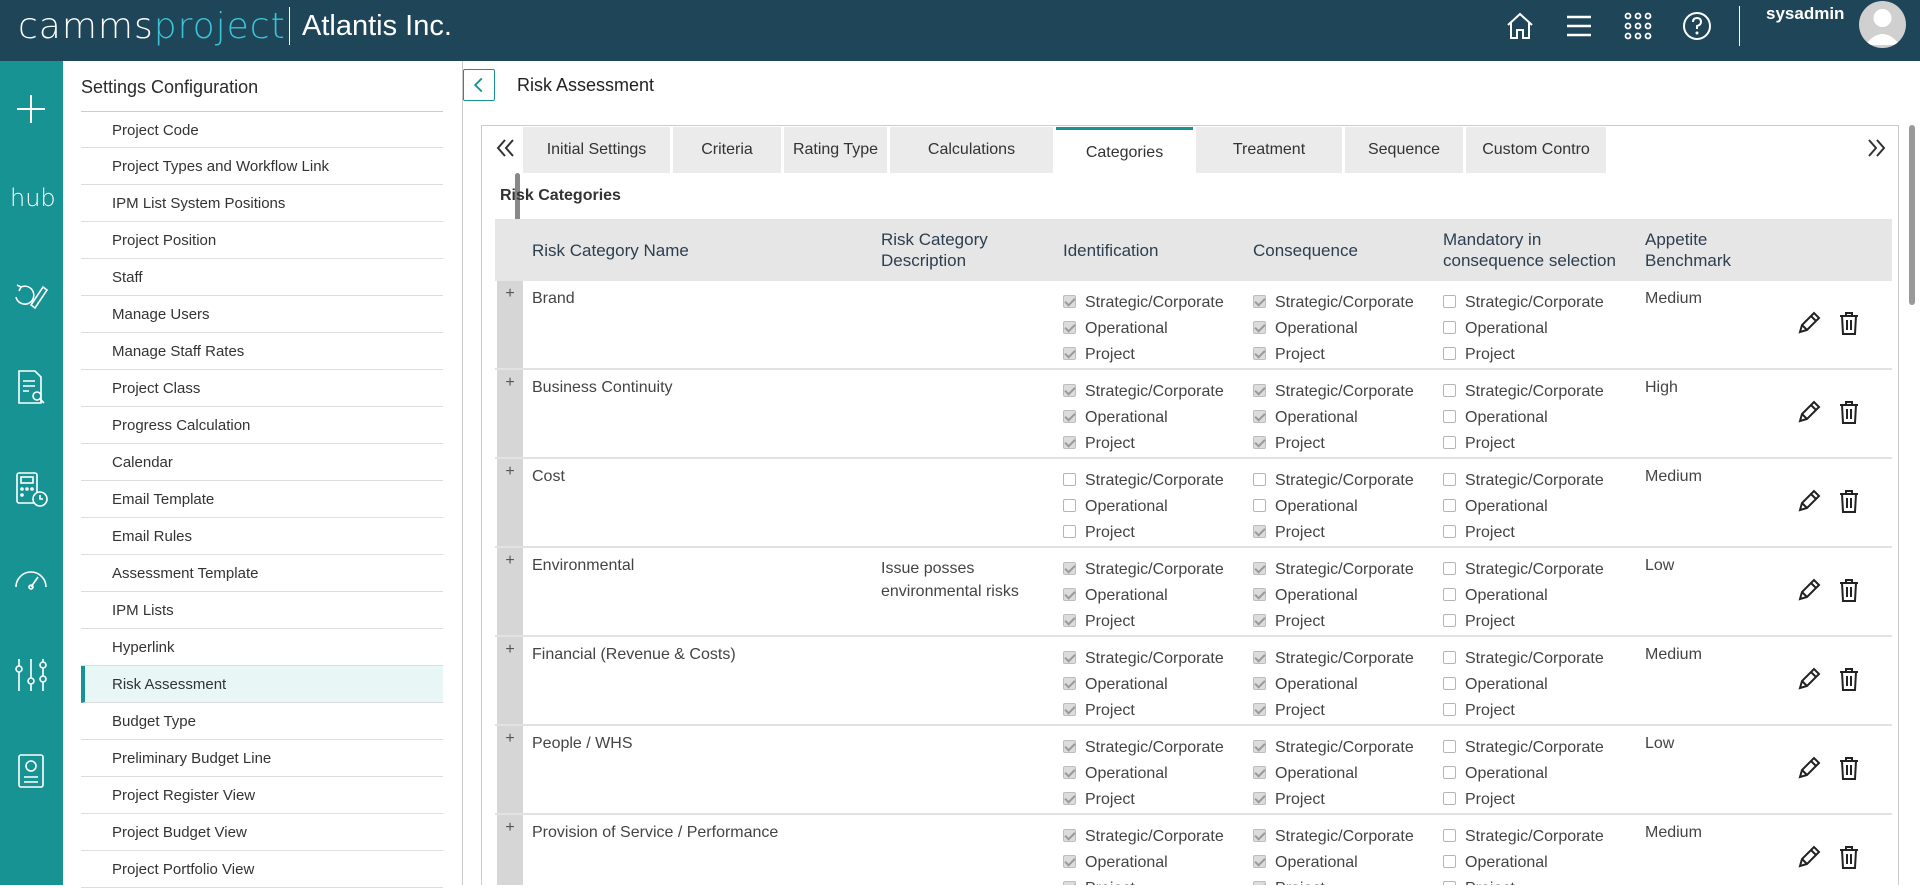 This screenshot has width=1920, height=888. What do you see at coordinates (262, 203) in the screenshot?
I see `settings-item: IPM List System Positions` at bounding box center [262, 203].